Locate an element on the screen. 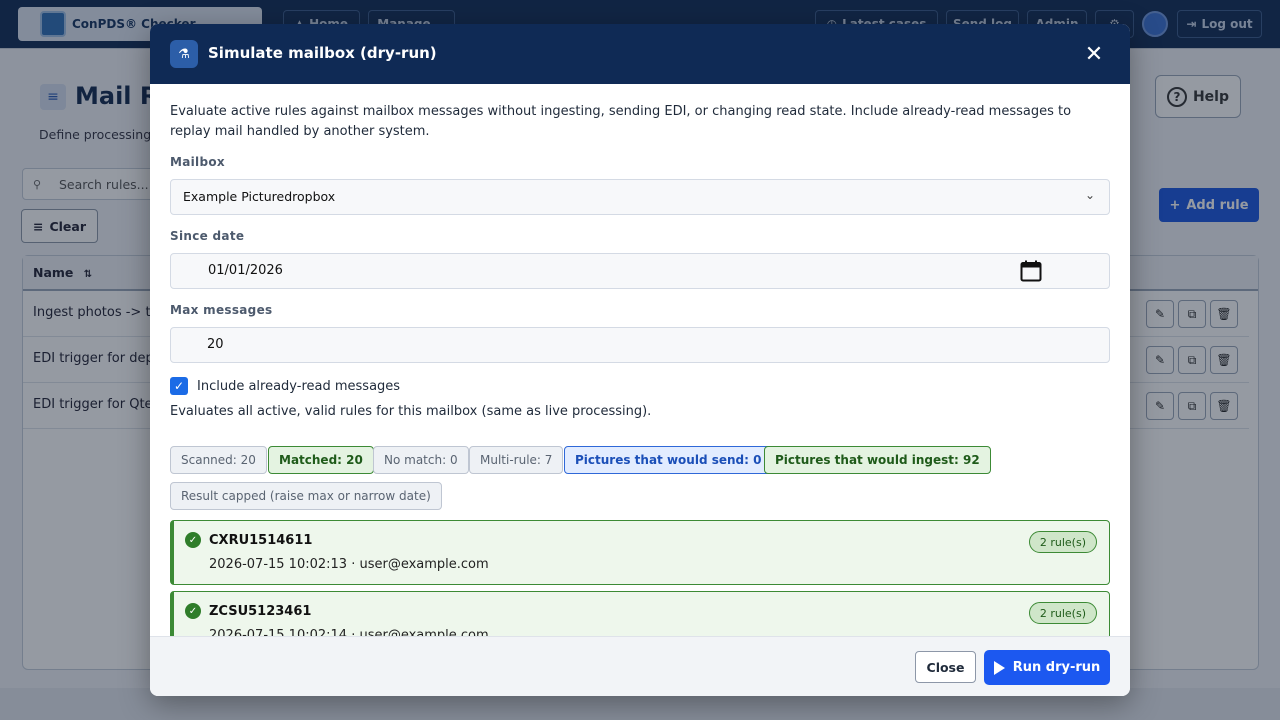 The image size is (1280, 720). dialog-footer: Close Run dry-run is located at coordinates (640, 666).